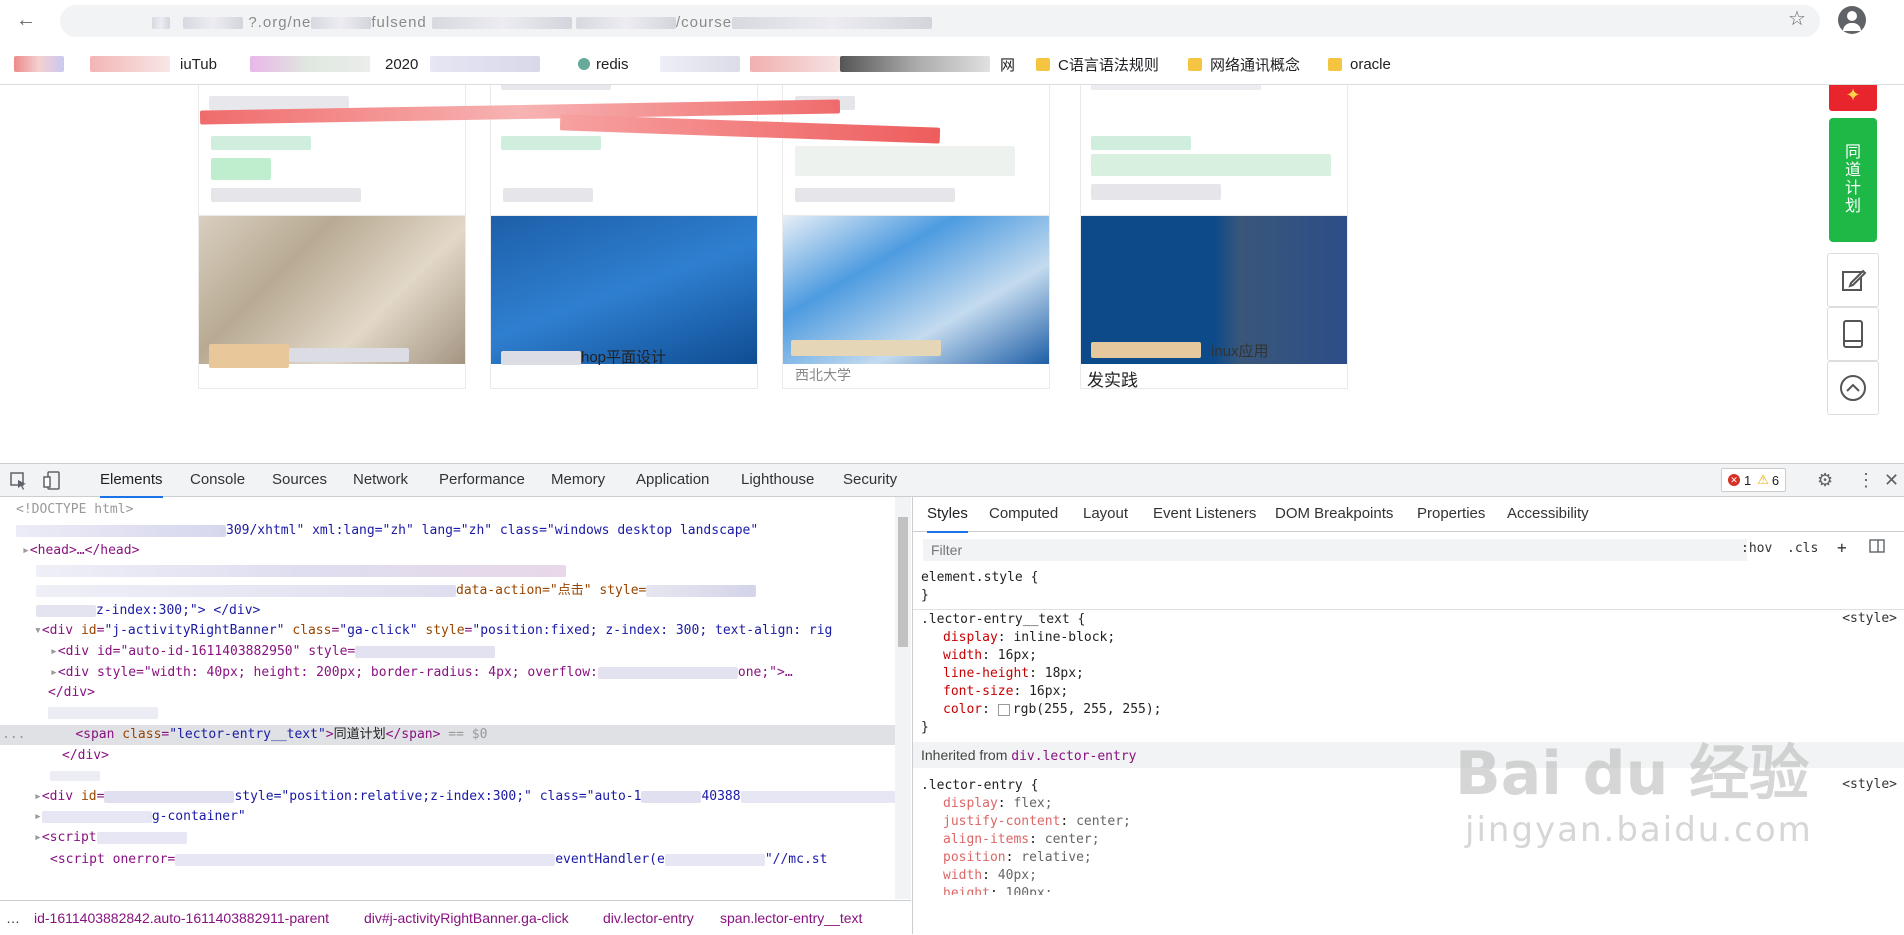 The image size is (1904, 935). I want to click on address-bar: ?.org/ne fulsend /course, so click(940, 21).